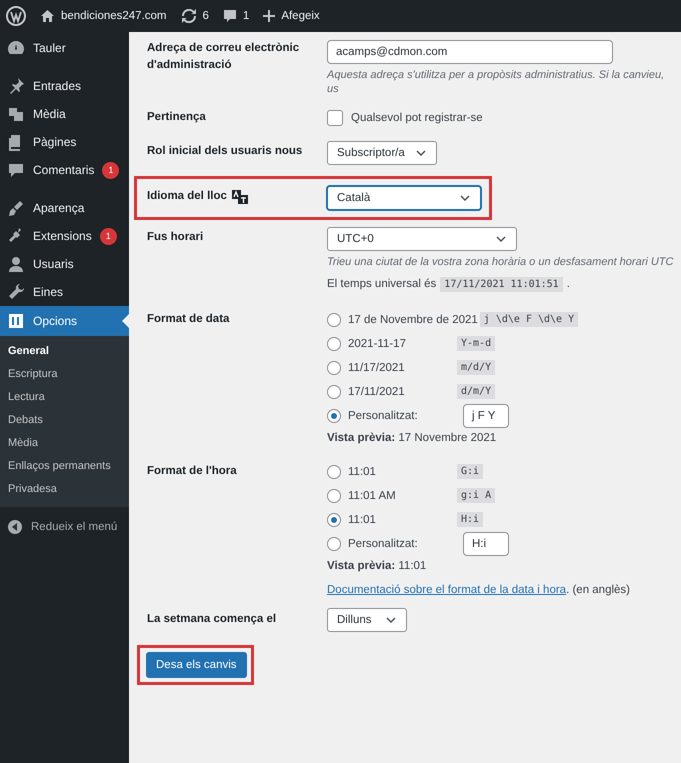 The image size is (681, 763). Describe the element at coordinates (64, 236) in the screenshot. I see `menu-item: Extensions 1` at that location.